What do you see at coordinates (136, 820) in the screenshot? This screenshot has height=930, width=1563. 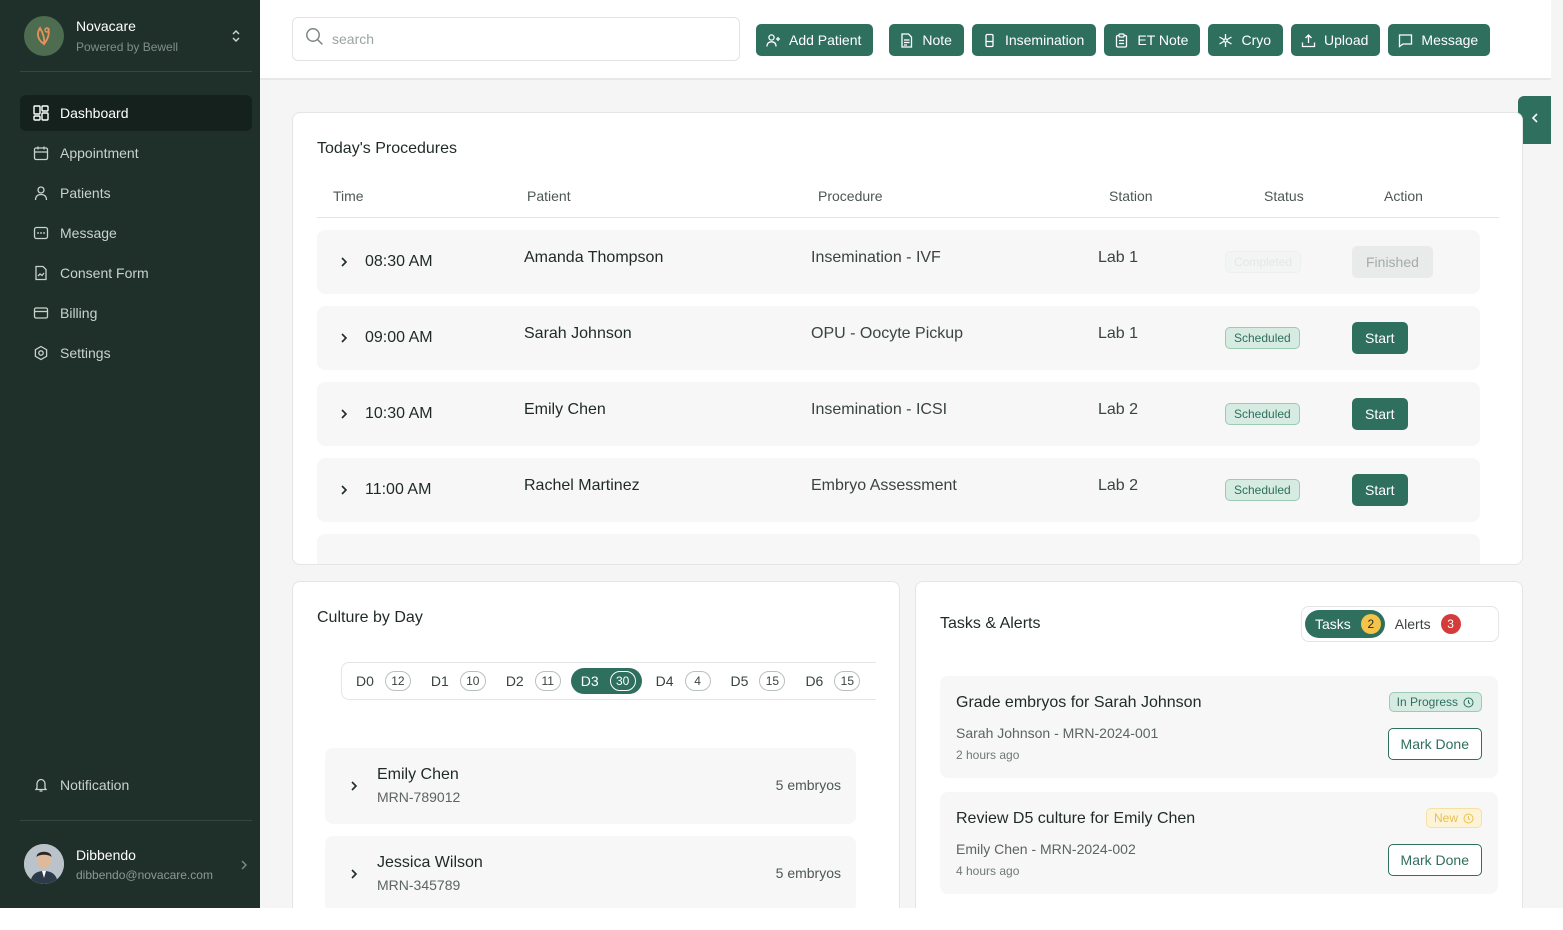 I see `sidebar-divider` at bounding box center [136, 820].